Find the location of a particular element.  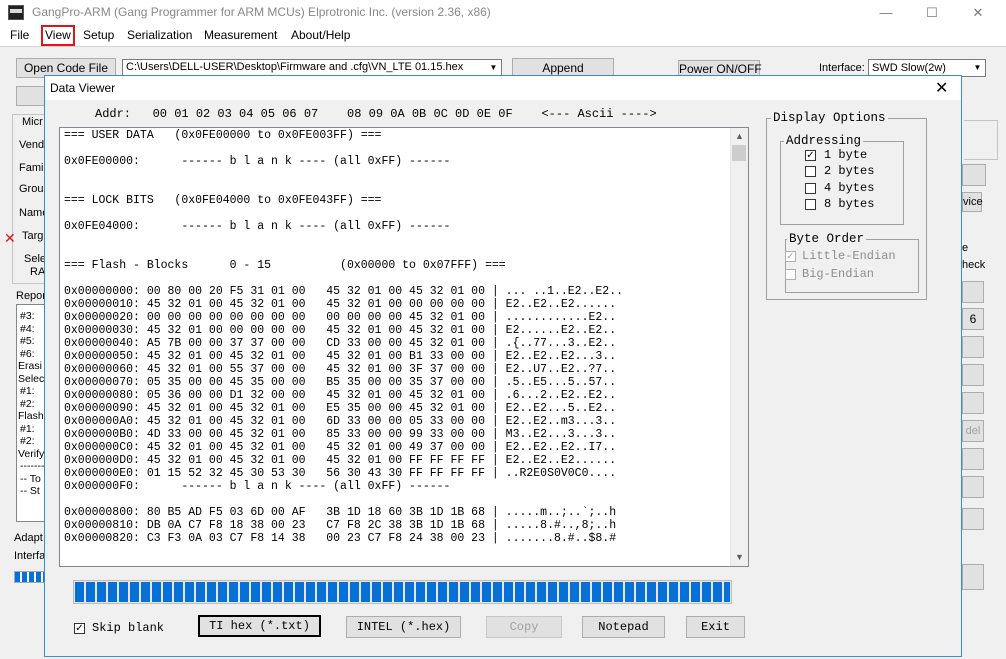

option-label: 8 bytes is located at coordinates (849, 204).